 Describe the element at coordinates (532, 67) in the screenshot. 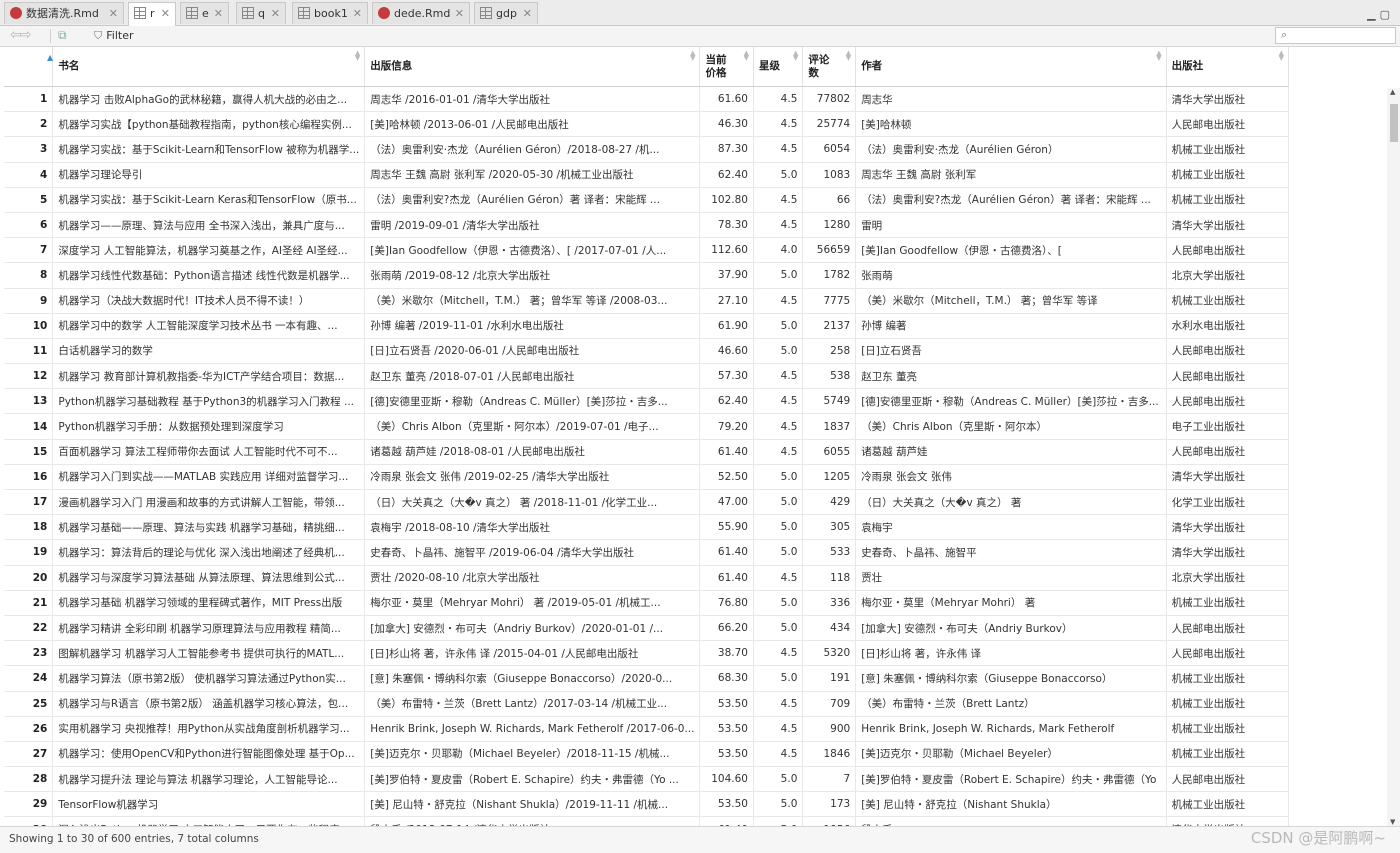

I see `column-header-pub-info: 出版信息 ▲ ▼` at that location.